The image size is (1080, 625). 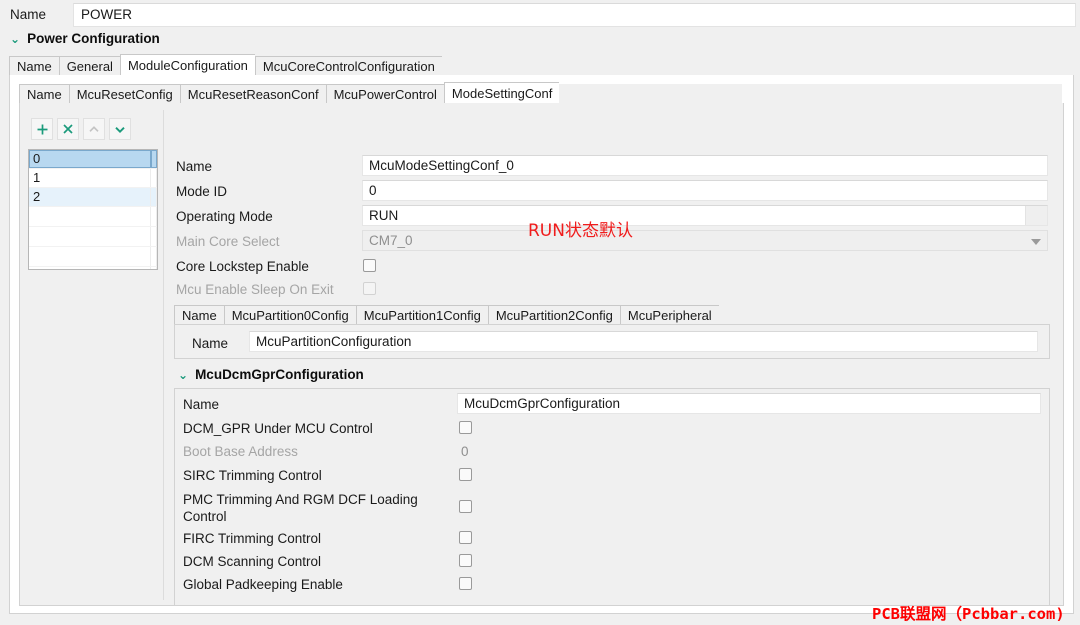 What do you see at coordinates (93, 38) in the screenshot?
I see `page-title: Power Configuration` at bounding box center [93, 38].